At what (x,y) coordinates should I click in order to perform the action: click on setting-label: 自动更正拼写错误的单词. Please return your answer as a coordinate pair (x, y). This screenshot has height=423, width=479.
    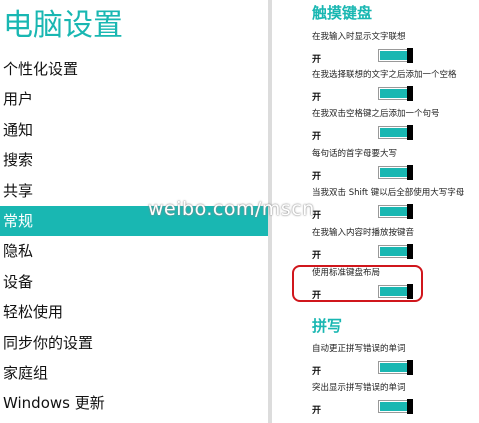
    Looking at the image, I should click on (359, 349).